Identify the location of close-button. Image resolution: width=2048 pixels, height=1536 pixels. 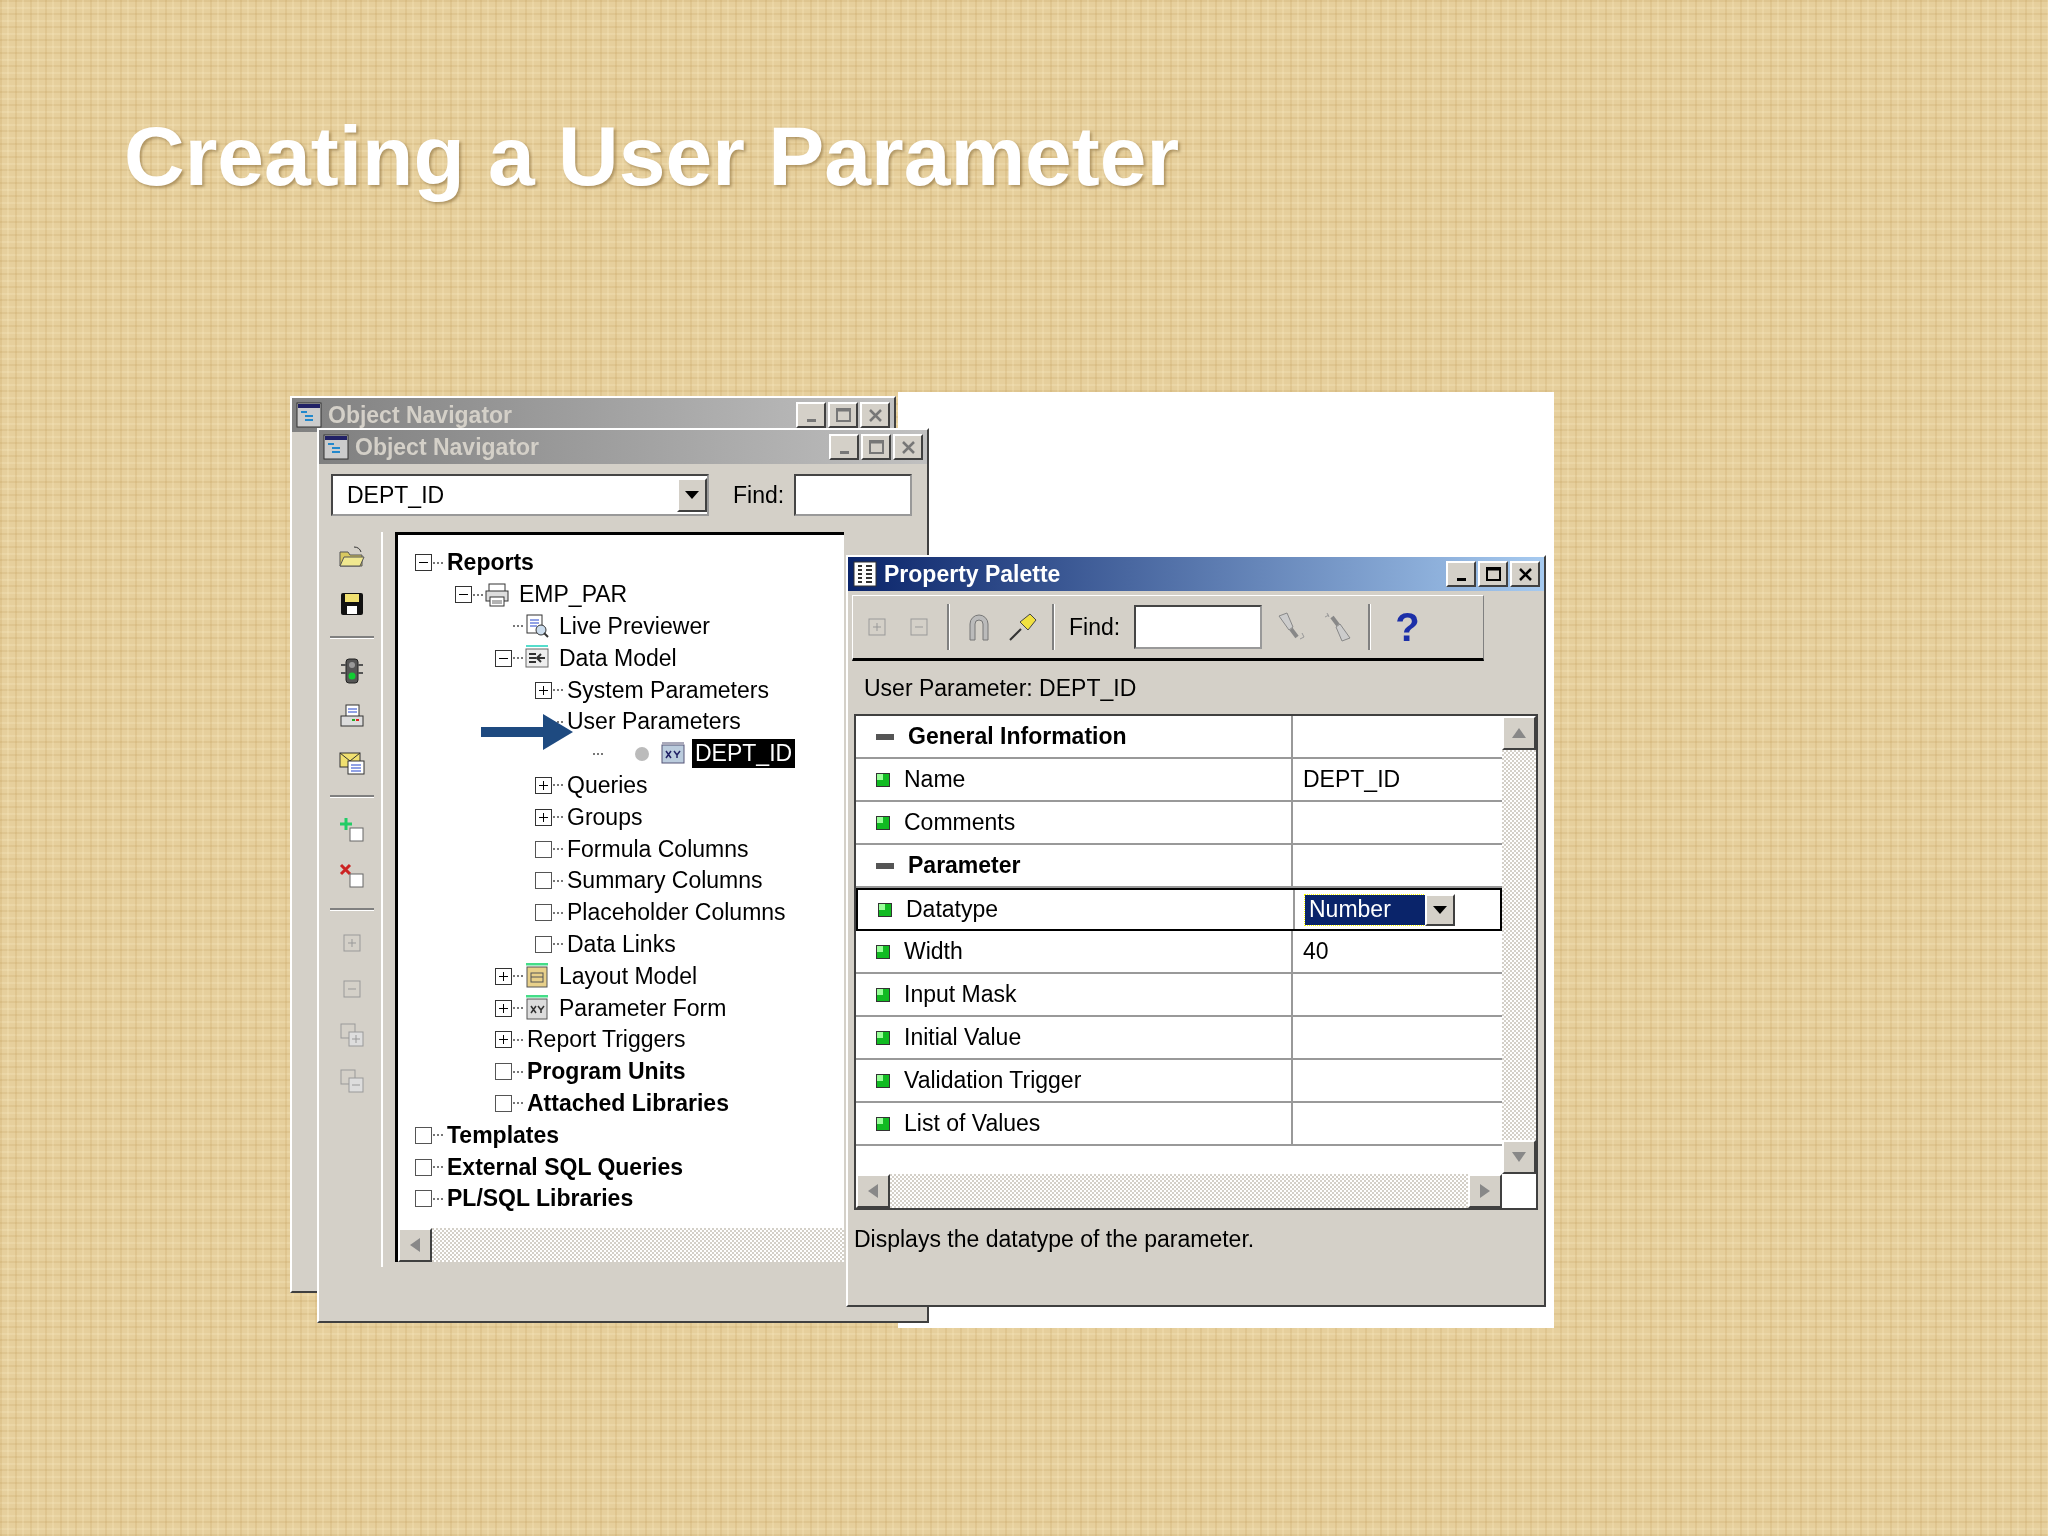
(1525, 574).